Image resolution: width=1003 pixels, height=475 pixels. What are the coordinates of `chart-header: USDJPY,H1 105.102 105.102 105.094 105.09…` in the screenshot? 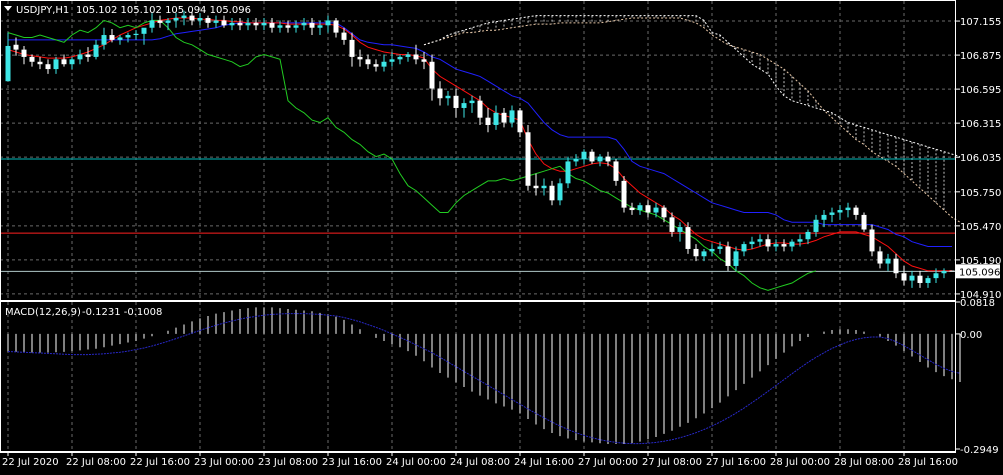 It's located at (127, 10).